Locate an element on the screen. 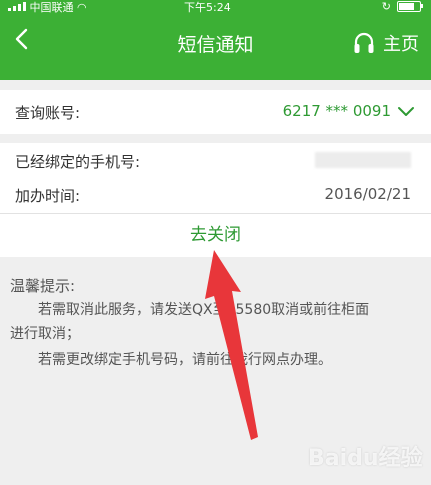  annotation-arrow is located at coordinates (231, 345).